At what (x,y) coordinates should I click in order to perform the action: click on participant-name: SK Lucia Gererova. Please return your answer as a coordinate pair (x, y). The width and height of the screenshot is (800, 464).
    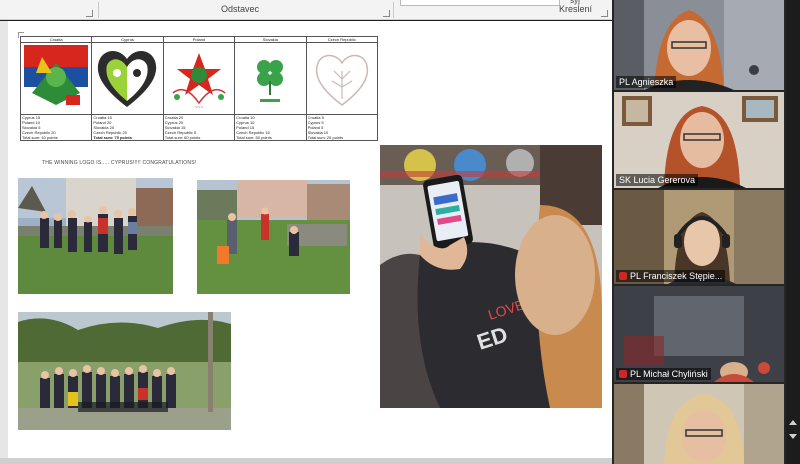
    Looking at the image, I should click on (657, 180).